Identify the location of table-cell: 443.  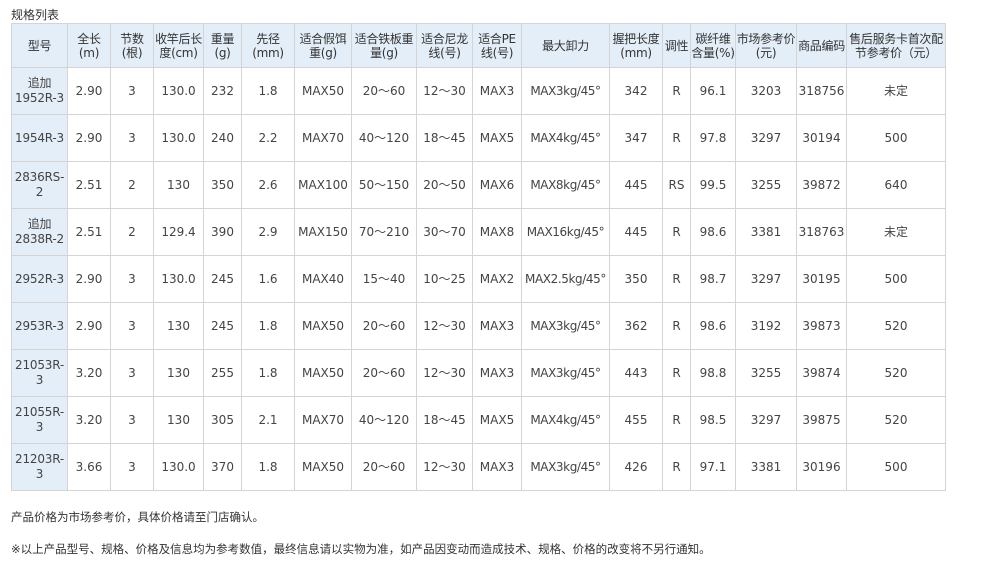
(636, 373).